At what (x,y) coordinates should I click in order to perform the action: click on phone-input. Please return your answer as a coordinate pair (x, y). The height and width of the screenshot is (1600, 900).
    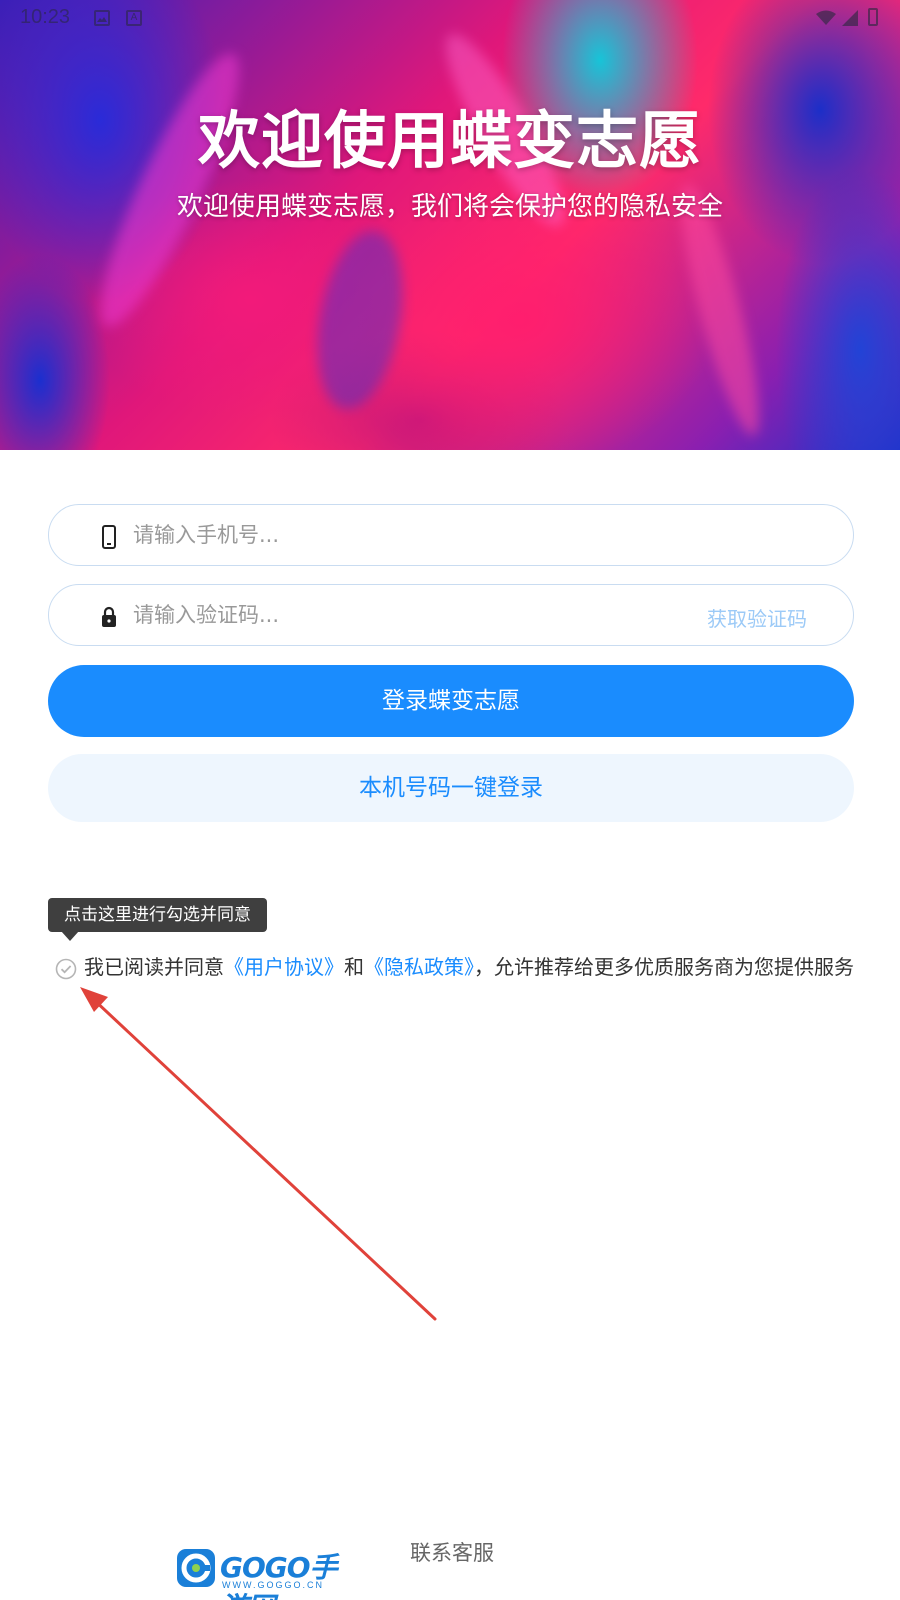
    Looking at the image, I should click on (393, 535).